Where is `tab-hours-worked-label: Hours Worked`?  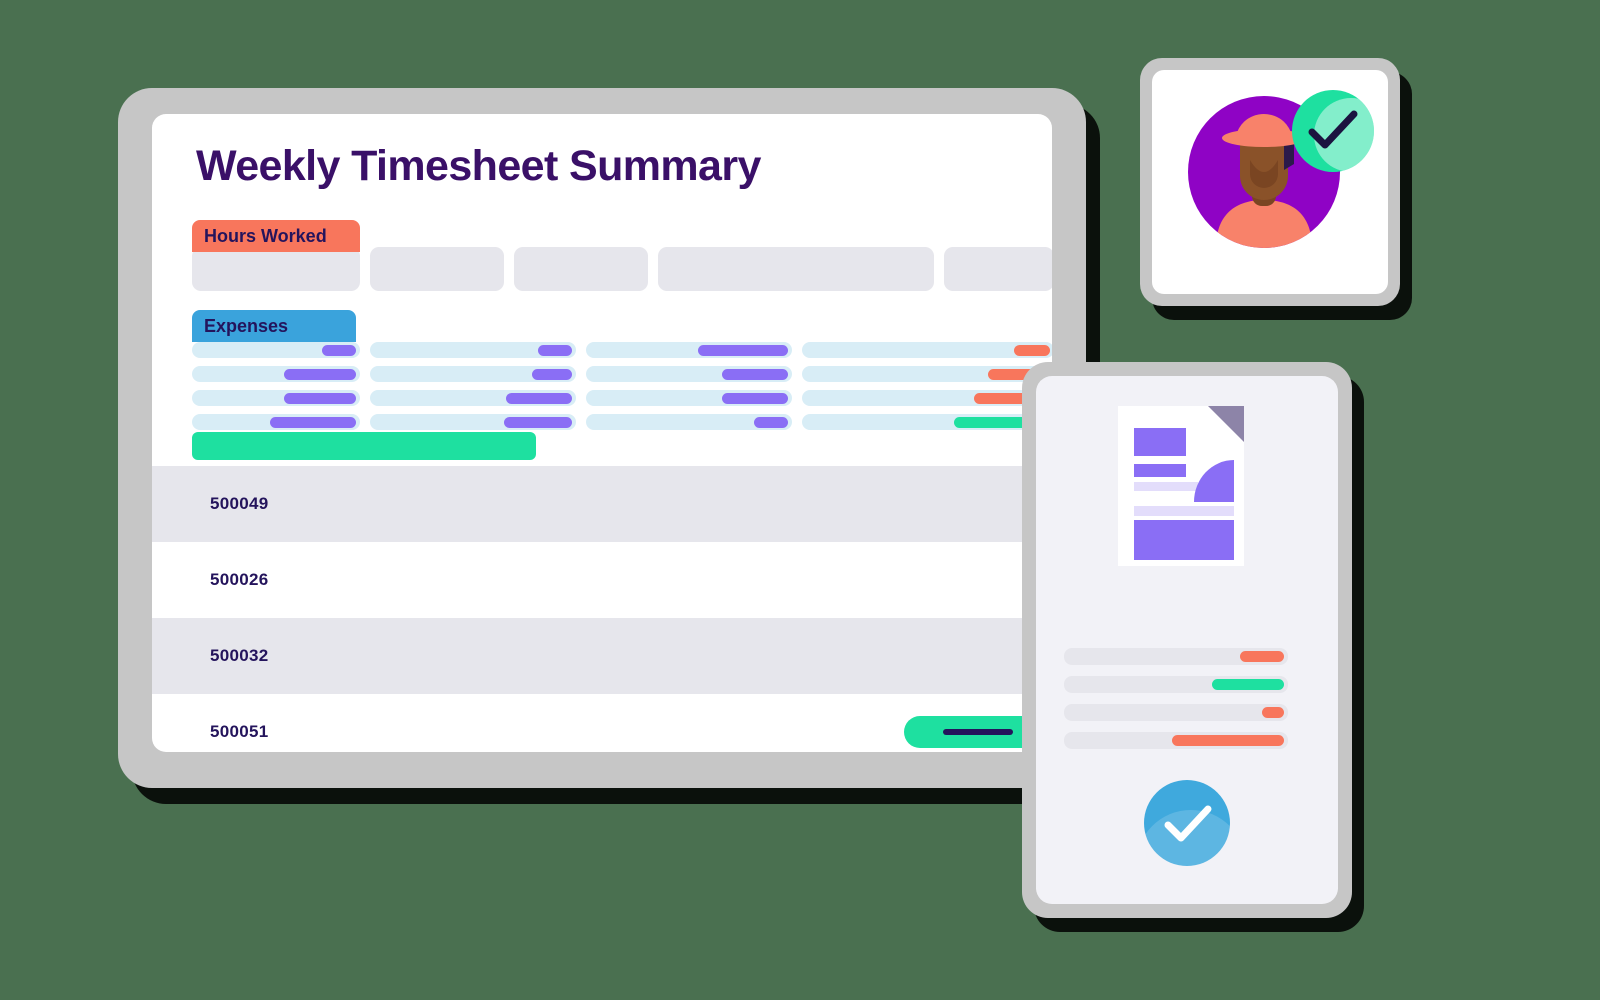 tab-hours-worked-label: Hours Worked is located at coordinates (265, 235).